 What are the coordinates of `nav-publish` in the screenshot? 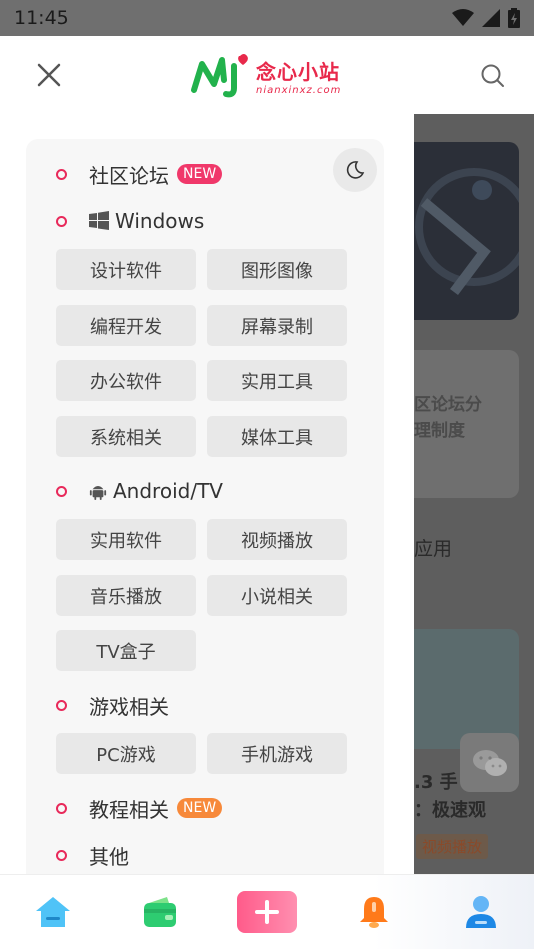 It's located at (266, 912).